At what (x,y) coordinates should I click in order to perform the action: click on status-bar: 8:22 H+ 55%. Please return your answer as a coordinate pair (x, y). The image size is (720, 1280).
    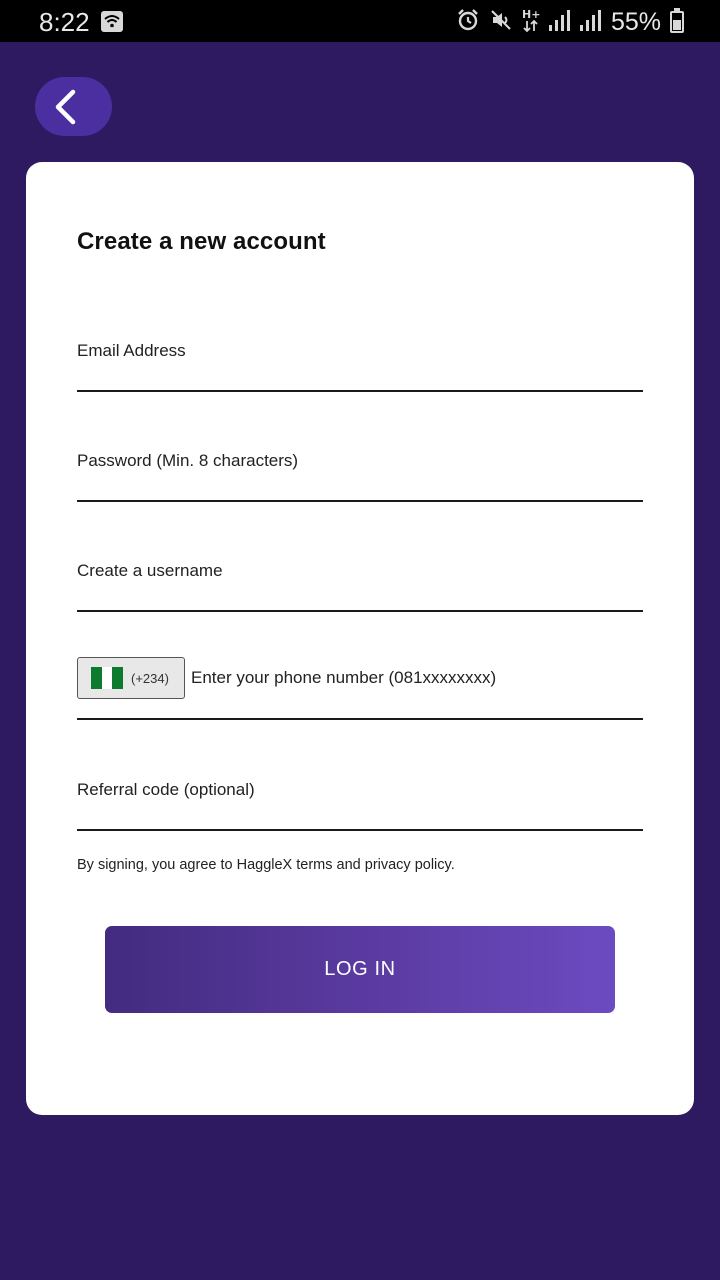
    Looking at the image, I should click on (360, 21).